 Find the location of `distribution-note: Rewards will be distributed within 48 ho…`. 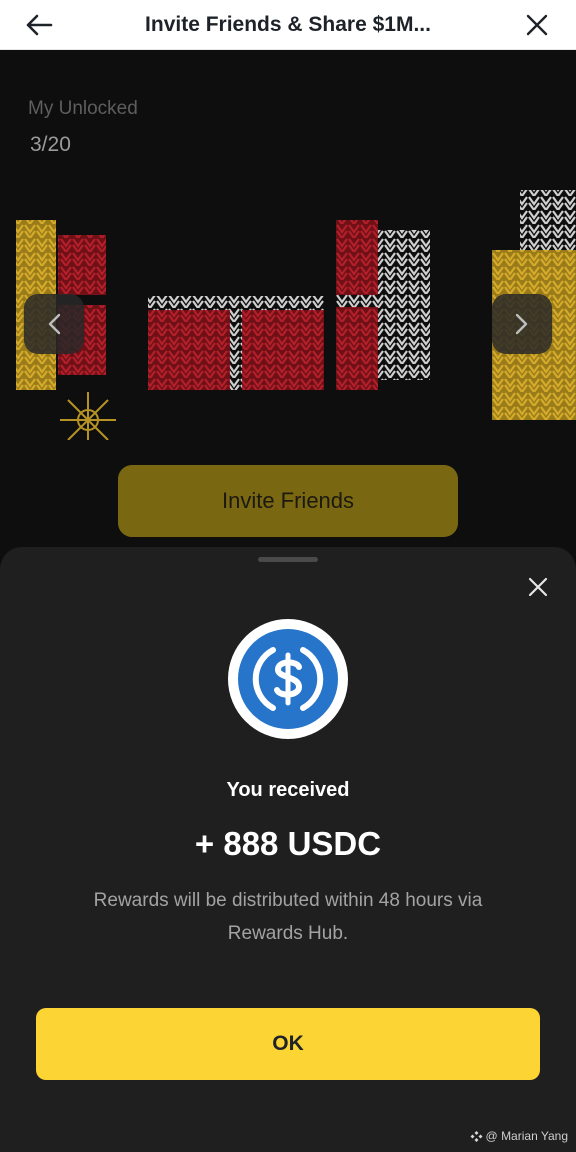

distribution-note: Rewards will be distributed within 48 ho… is located at coordinates (288, 917).